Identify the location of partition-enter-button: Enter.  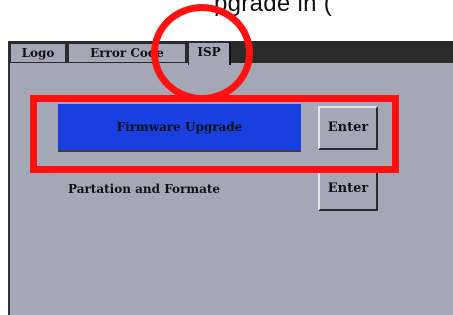
(348, 189).